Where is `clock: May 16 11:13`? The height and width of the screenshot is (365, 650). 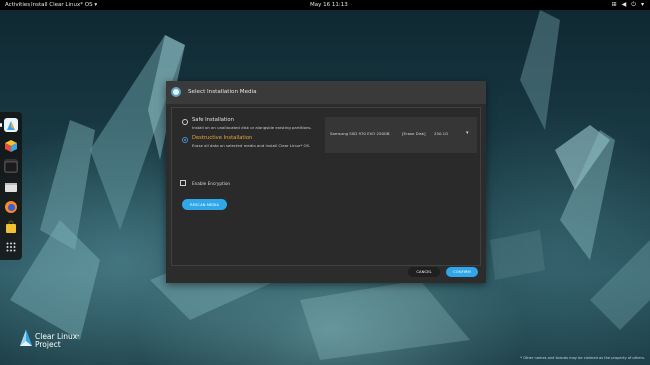
clock: May 16 11:13 is located at coordinates (329, 5).